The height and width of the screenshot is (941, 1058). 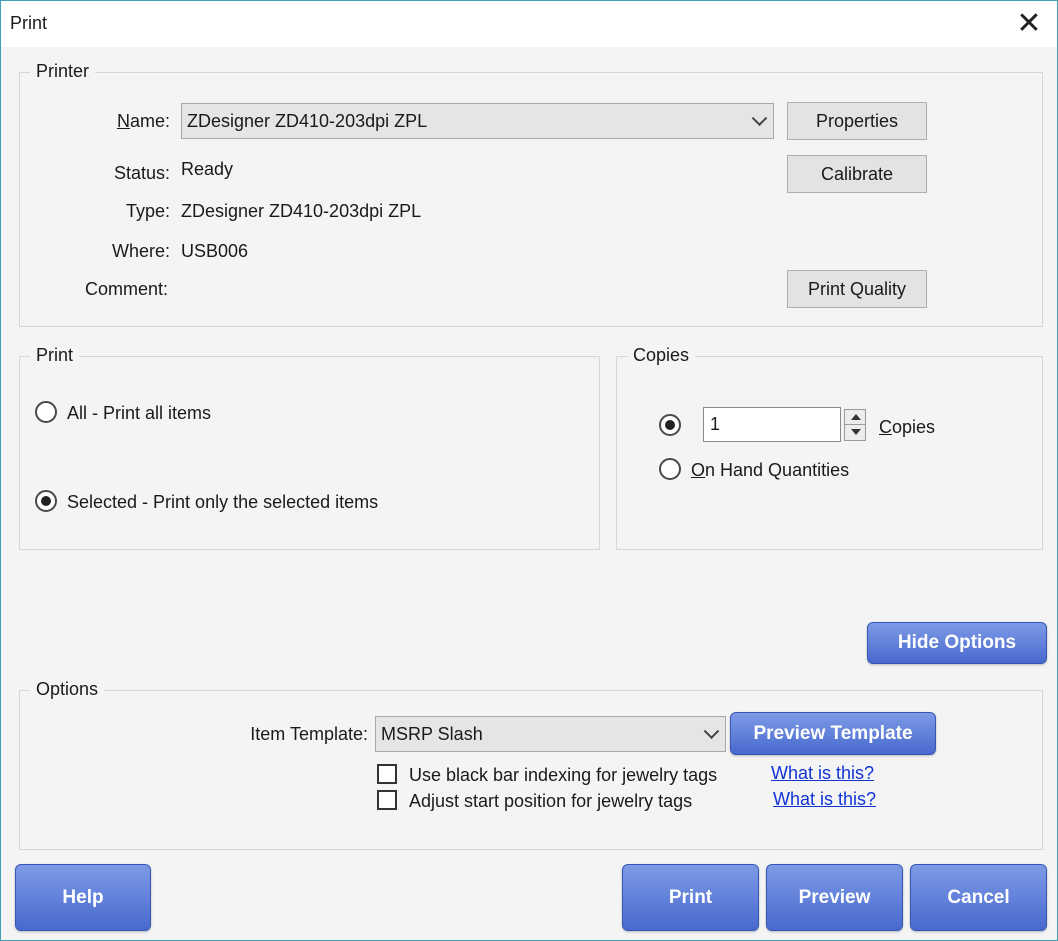 I want to click on properties-button: Properties, so click(x=857, y=121).